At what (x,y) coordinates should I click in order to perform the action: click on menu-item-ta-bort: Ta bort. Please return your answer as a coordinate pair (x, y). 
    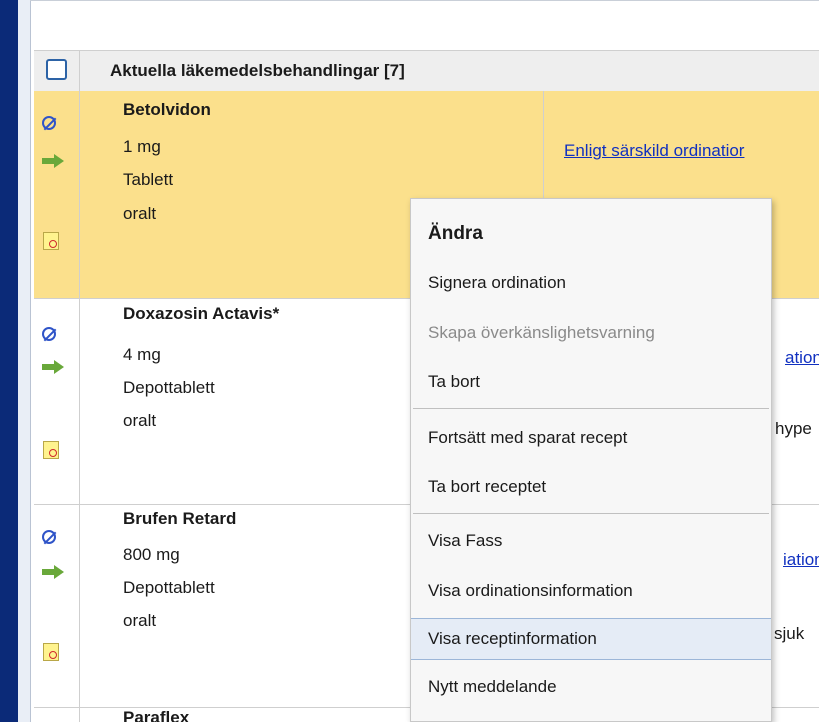
    Looking at the image, I should click on (591, 382).